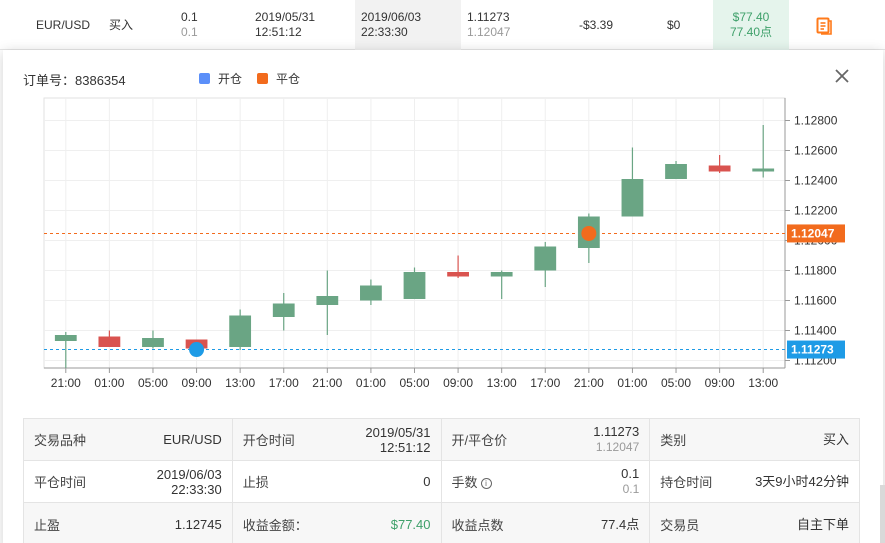  What do you see at coordinates (882, 514) in the screenshot?
I see `scrollbar` at bounding box center [882, 514].